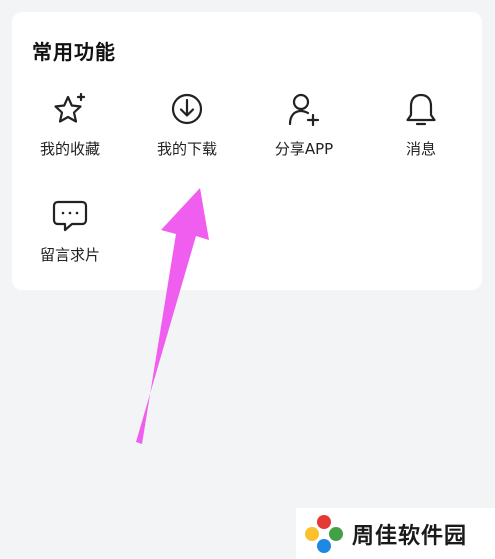  I want to click on add-user-icon, so click(304, 110).